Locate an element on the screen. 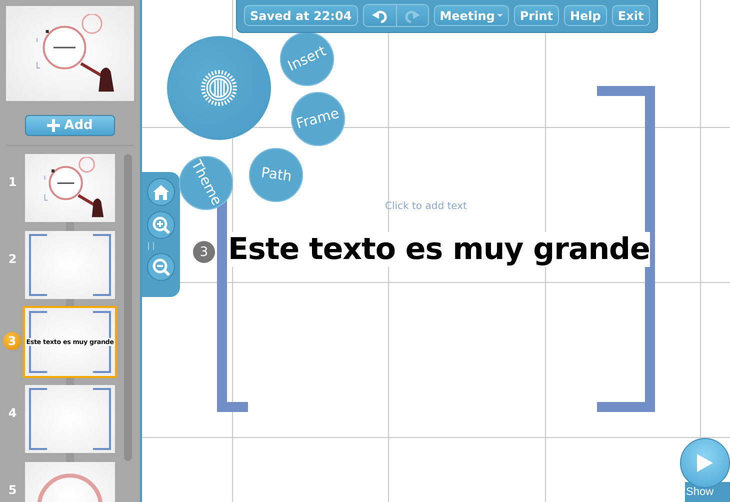 Image resolution: width=730 pixels, height=502 pixels. toolbar-button: Print is located at coordinates (536, 15).